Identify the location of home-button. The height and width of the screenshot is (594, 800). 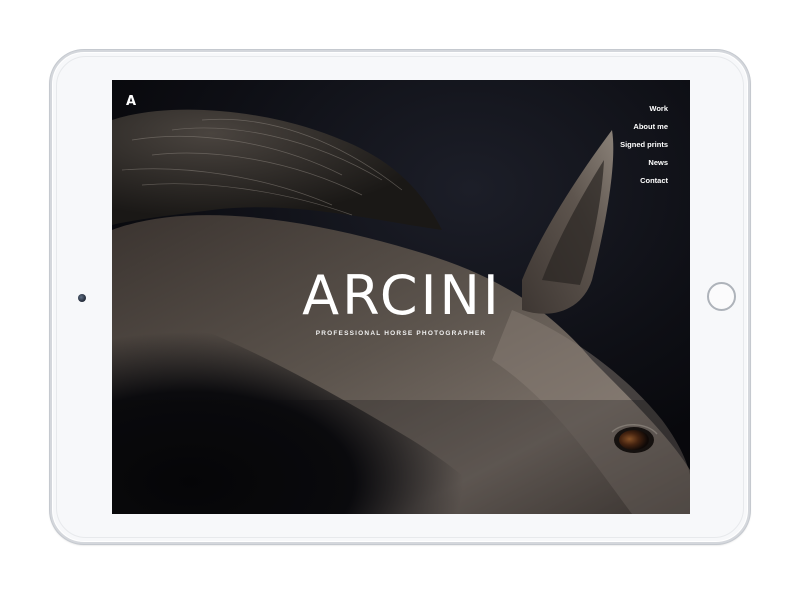
(721, 296).